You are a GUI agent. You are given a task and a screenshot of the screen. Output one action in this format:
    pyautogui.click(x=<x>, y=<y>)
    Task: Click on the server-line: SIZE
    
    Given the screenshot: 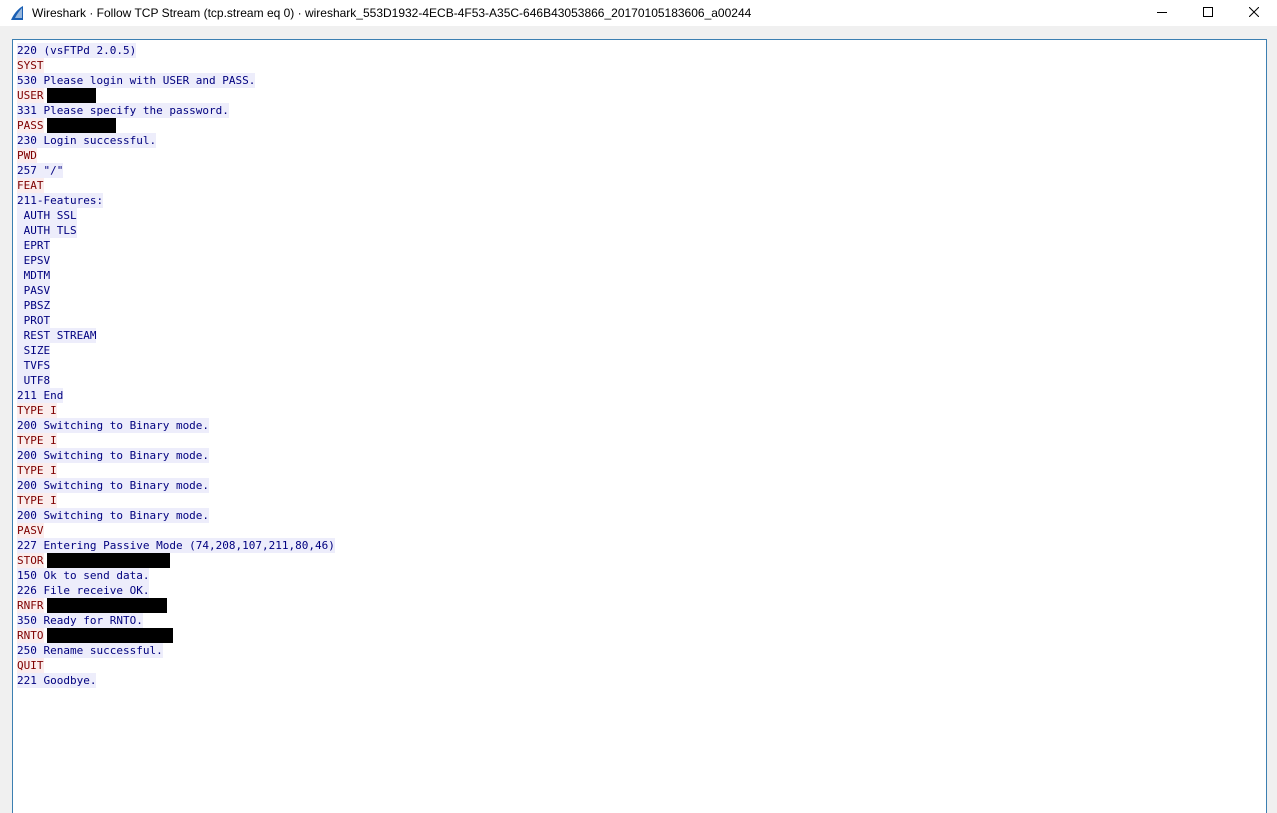 What is the action you would take?
    pyautogui.click(x=641, y=350)
    